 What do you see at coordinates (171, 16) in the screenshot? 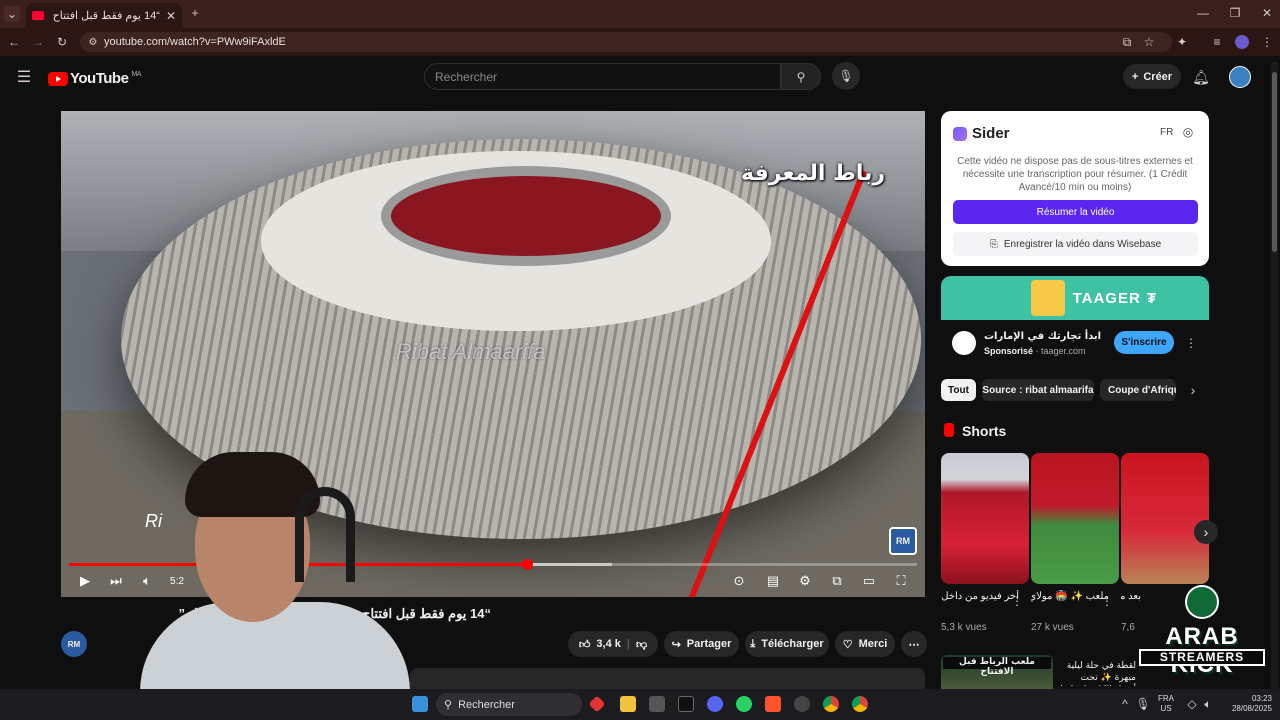
I see `tab-close-icon: ✕` at bounding box center [171, 16].